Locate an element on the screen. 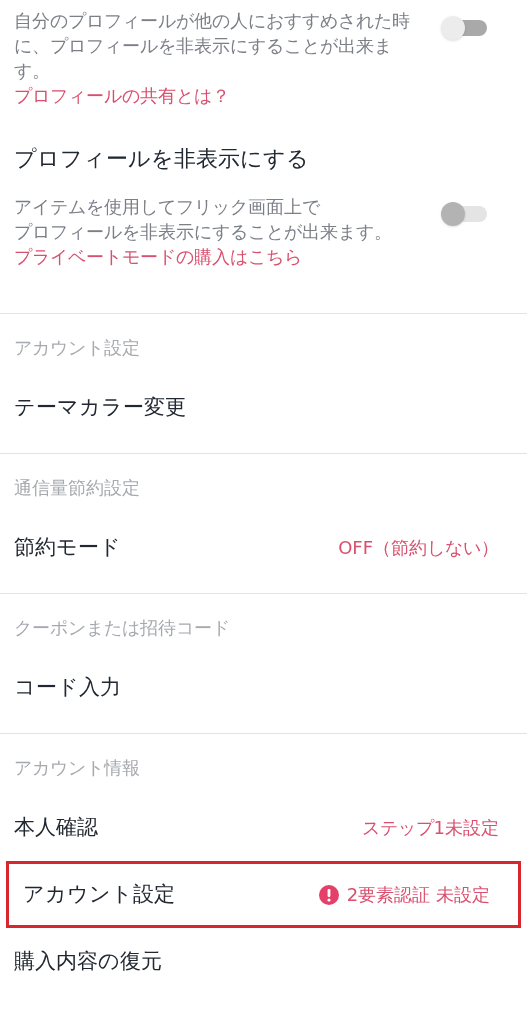 The height and width of the screenshot is (1024, 527). section-header: アカウント情報 is located at coordinates (77, 768).